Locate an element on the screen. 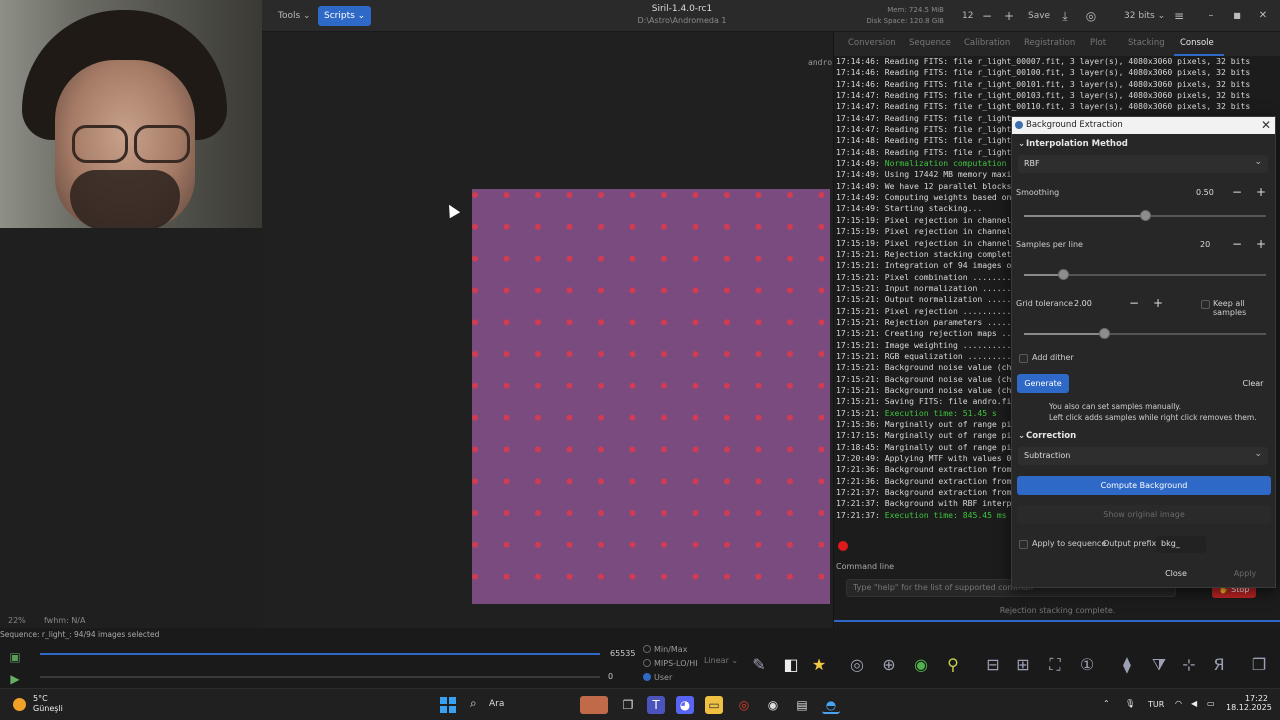  layers-icon: ❐ is located at coordinates (1259, 665).